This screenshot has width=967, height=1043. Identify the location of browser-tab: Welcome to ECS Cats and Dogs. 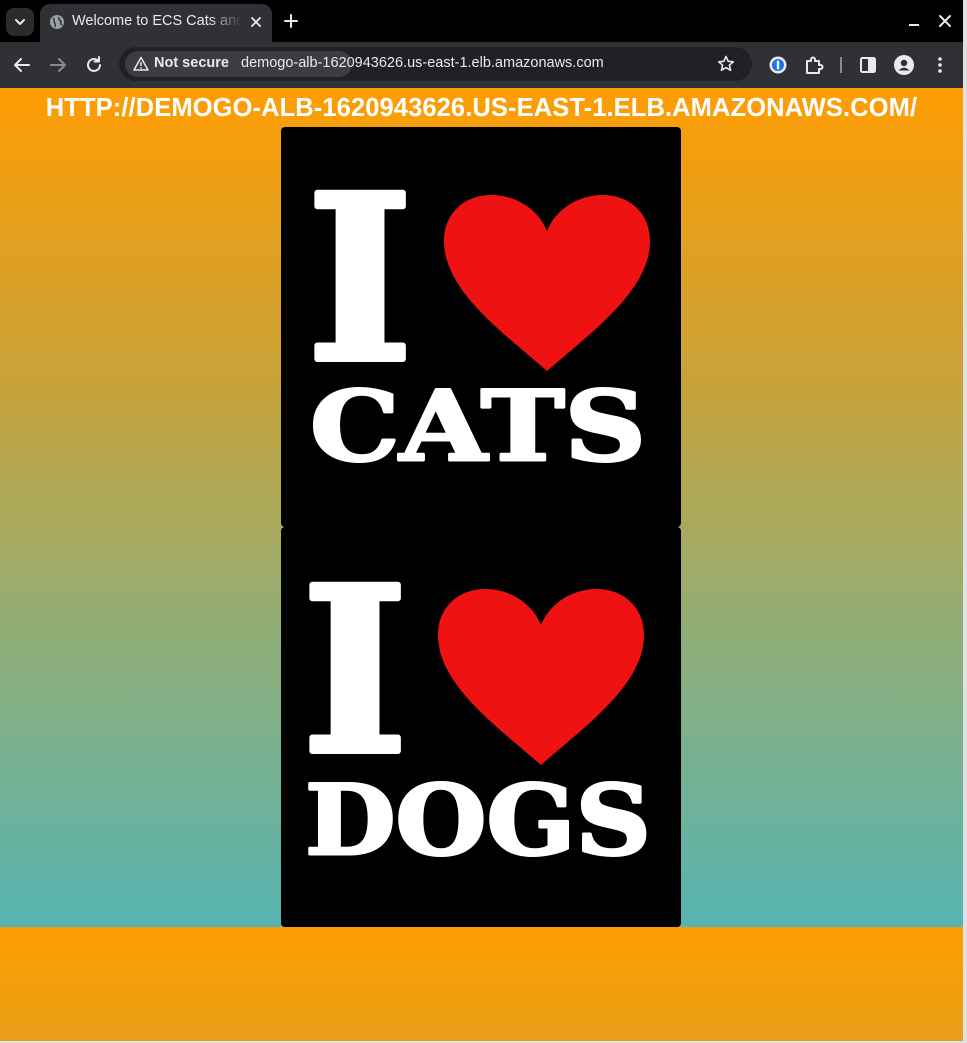
(156, 23).